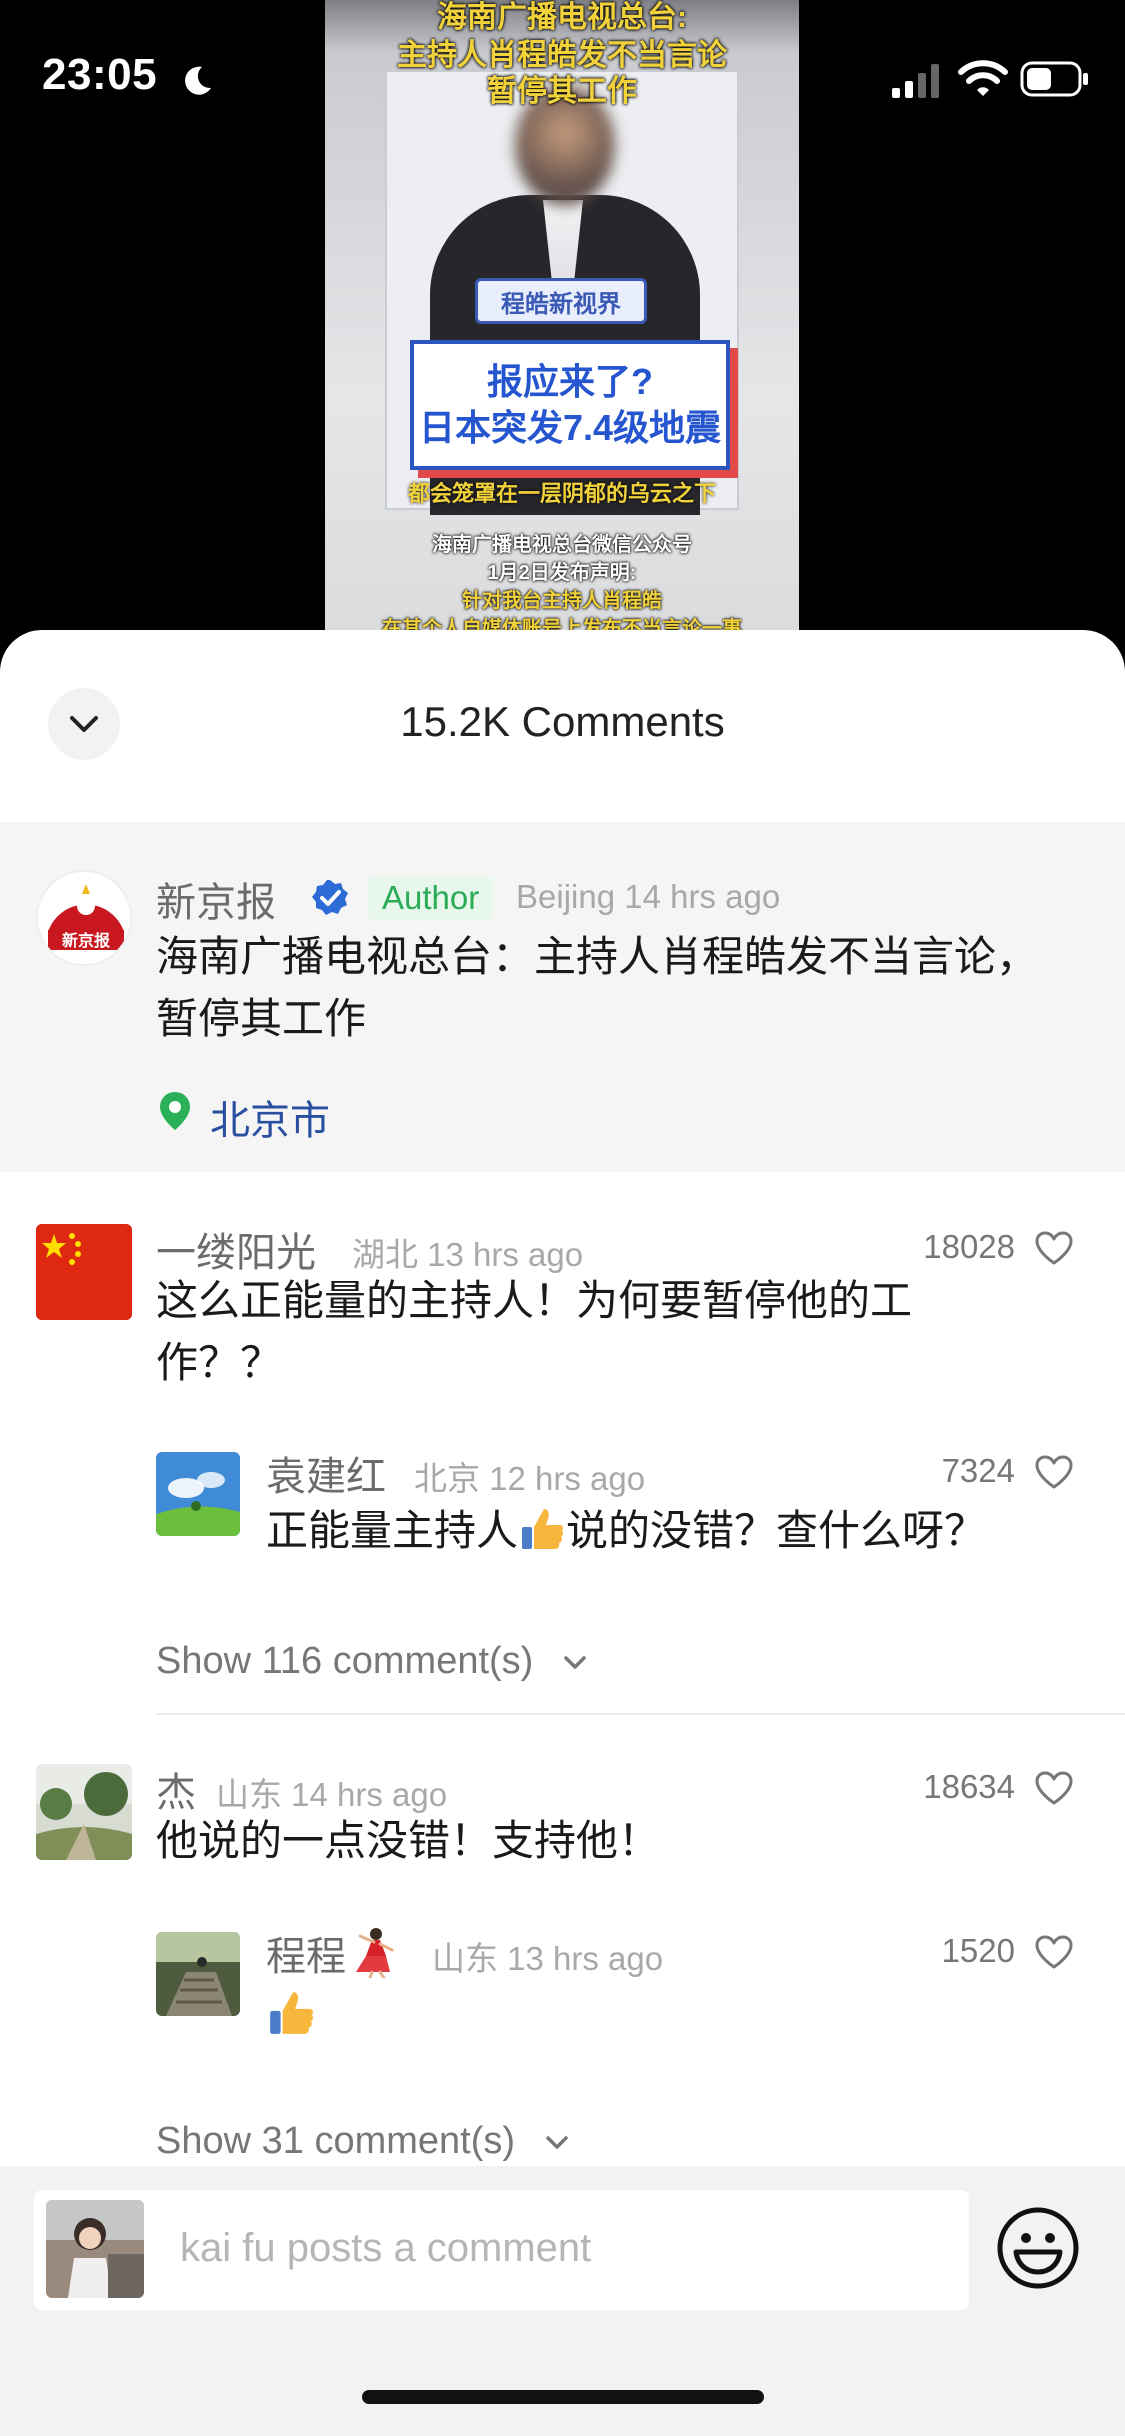 Image resolution: width=1125 pixels, height=2436 pixels. Describe the element at coordinates (983, 78) in the screenshot. I see `wifi-icon` at that location.